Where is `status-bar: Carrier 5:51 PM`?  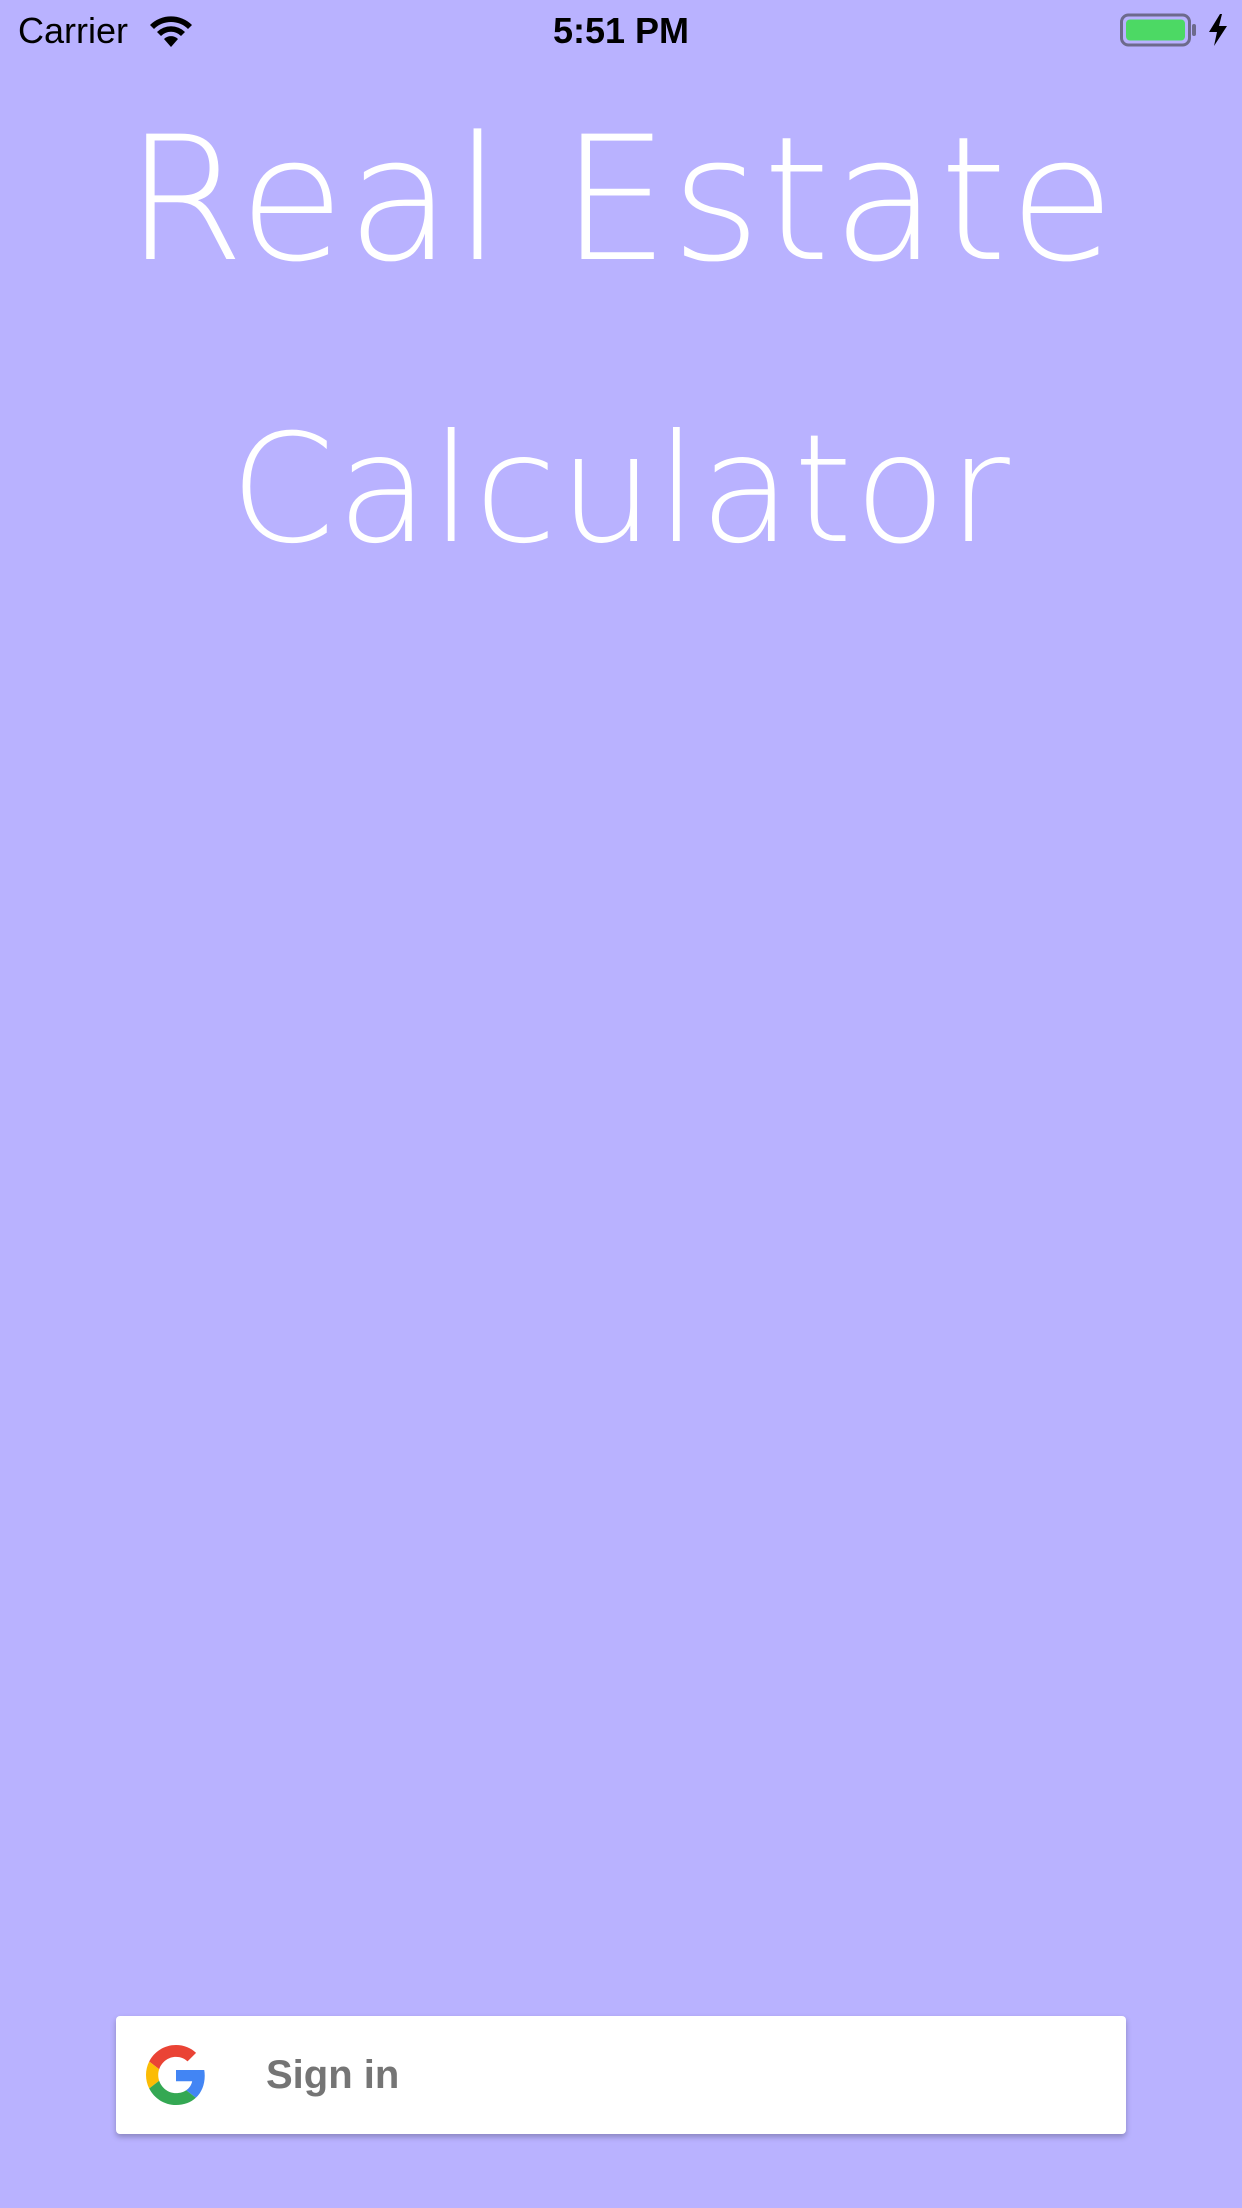 status-bar: Carrier 5:51 PM is located at coordinates (621, 30).